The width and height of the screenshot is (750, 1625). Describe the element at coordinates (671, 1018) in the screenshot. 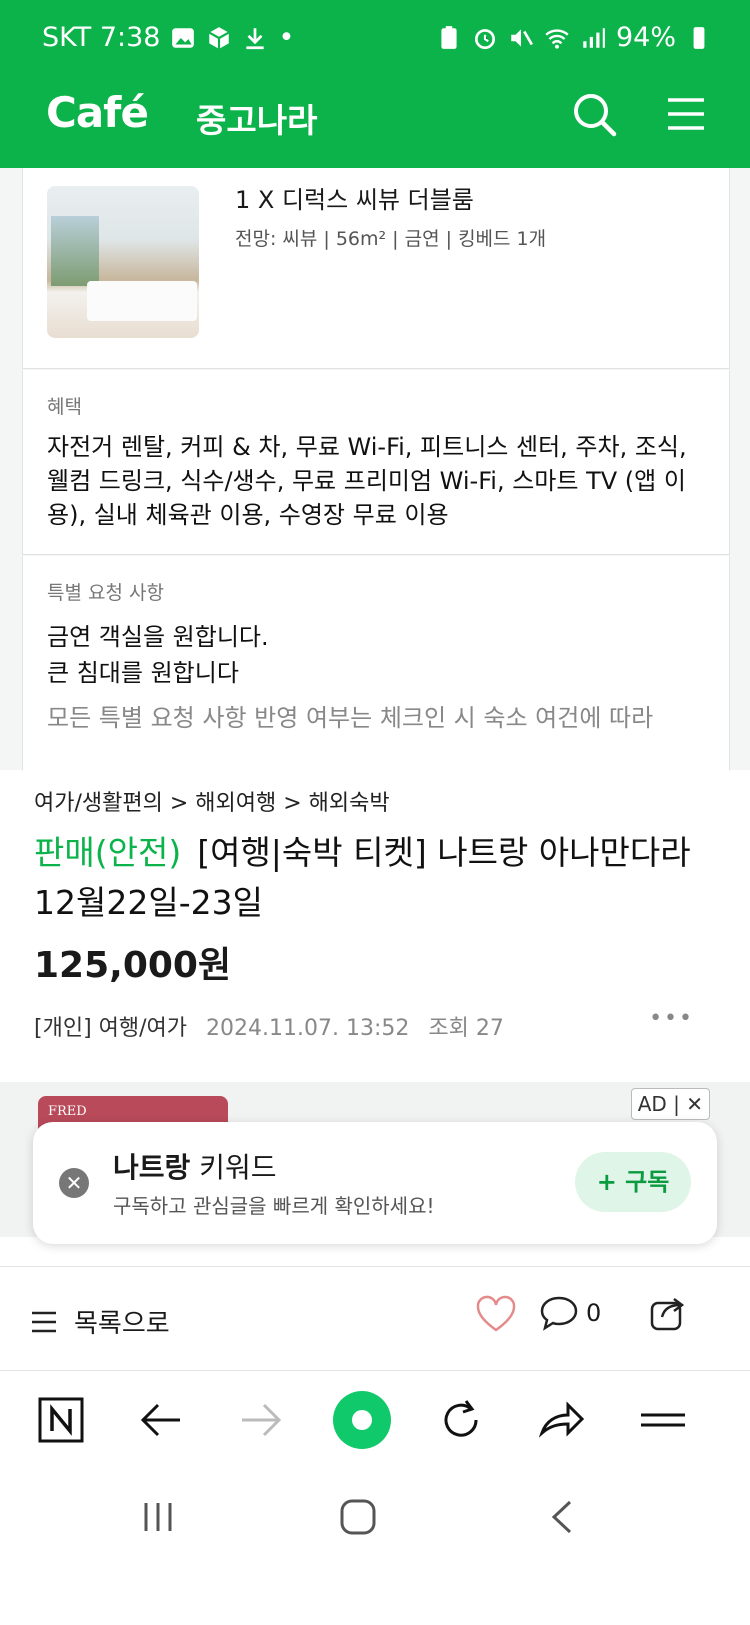

I see `more-options-icon: •••` at that location.